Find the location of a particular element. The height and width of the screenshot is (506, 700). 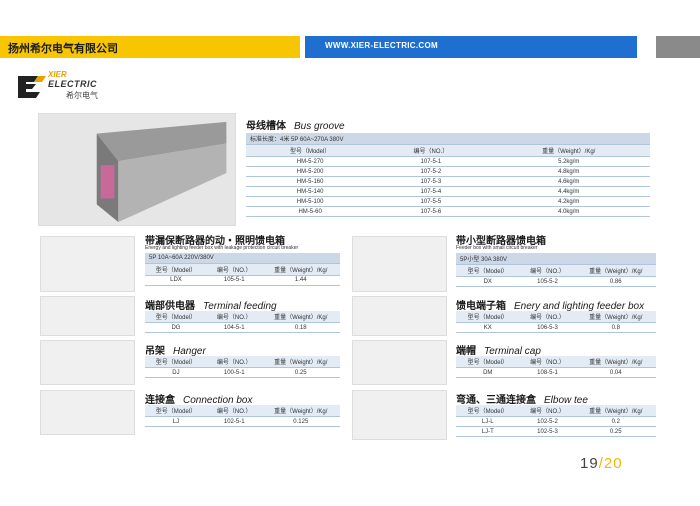

leakage-box-photo is located at coordinates (87, 264).